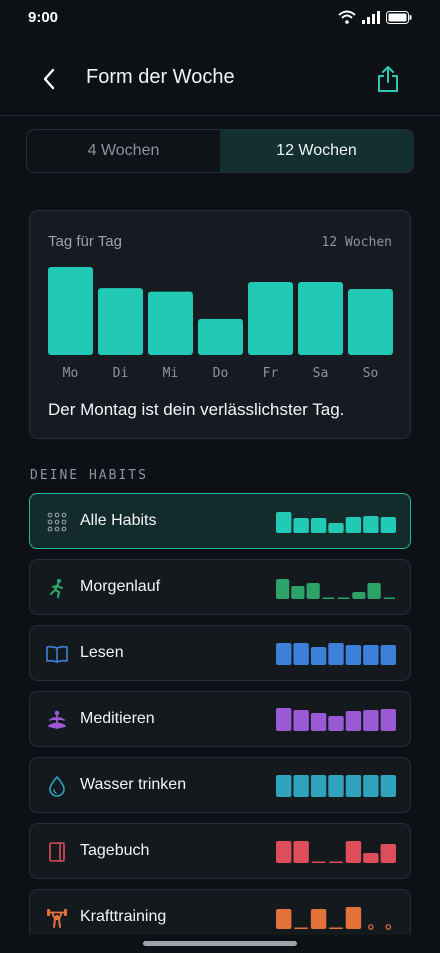 This screenshot has width=440, height=953. What do you see at coordinates (371, 373) in the screenshot?
I see `chart-tick-label: So` at bounding box center [371, 373].